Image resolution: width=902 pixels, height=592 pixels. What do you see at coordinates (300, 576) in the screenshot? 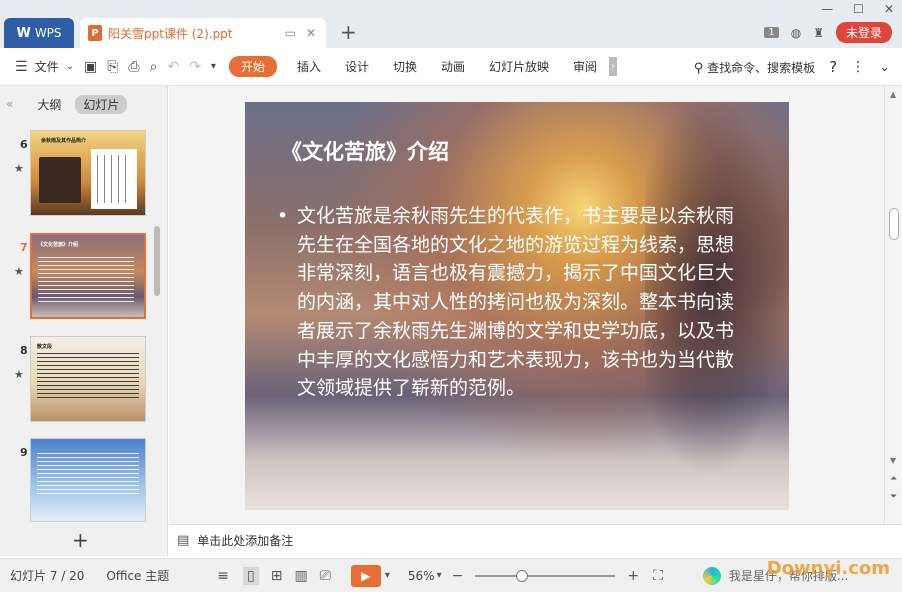
I see `reading-view-icon: ▥` at bounding box center [300, 576].